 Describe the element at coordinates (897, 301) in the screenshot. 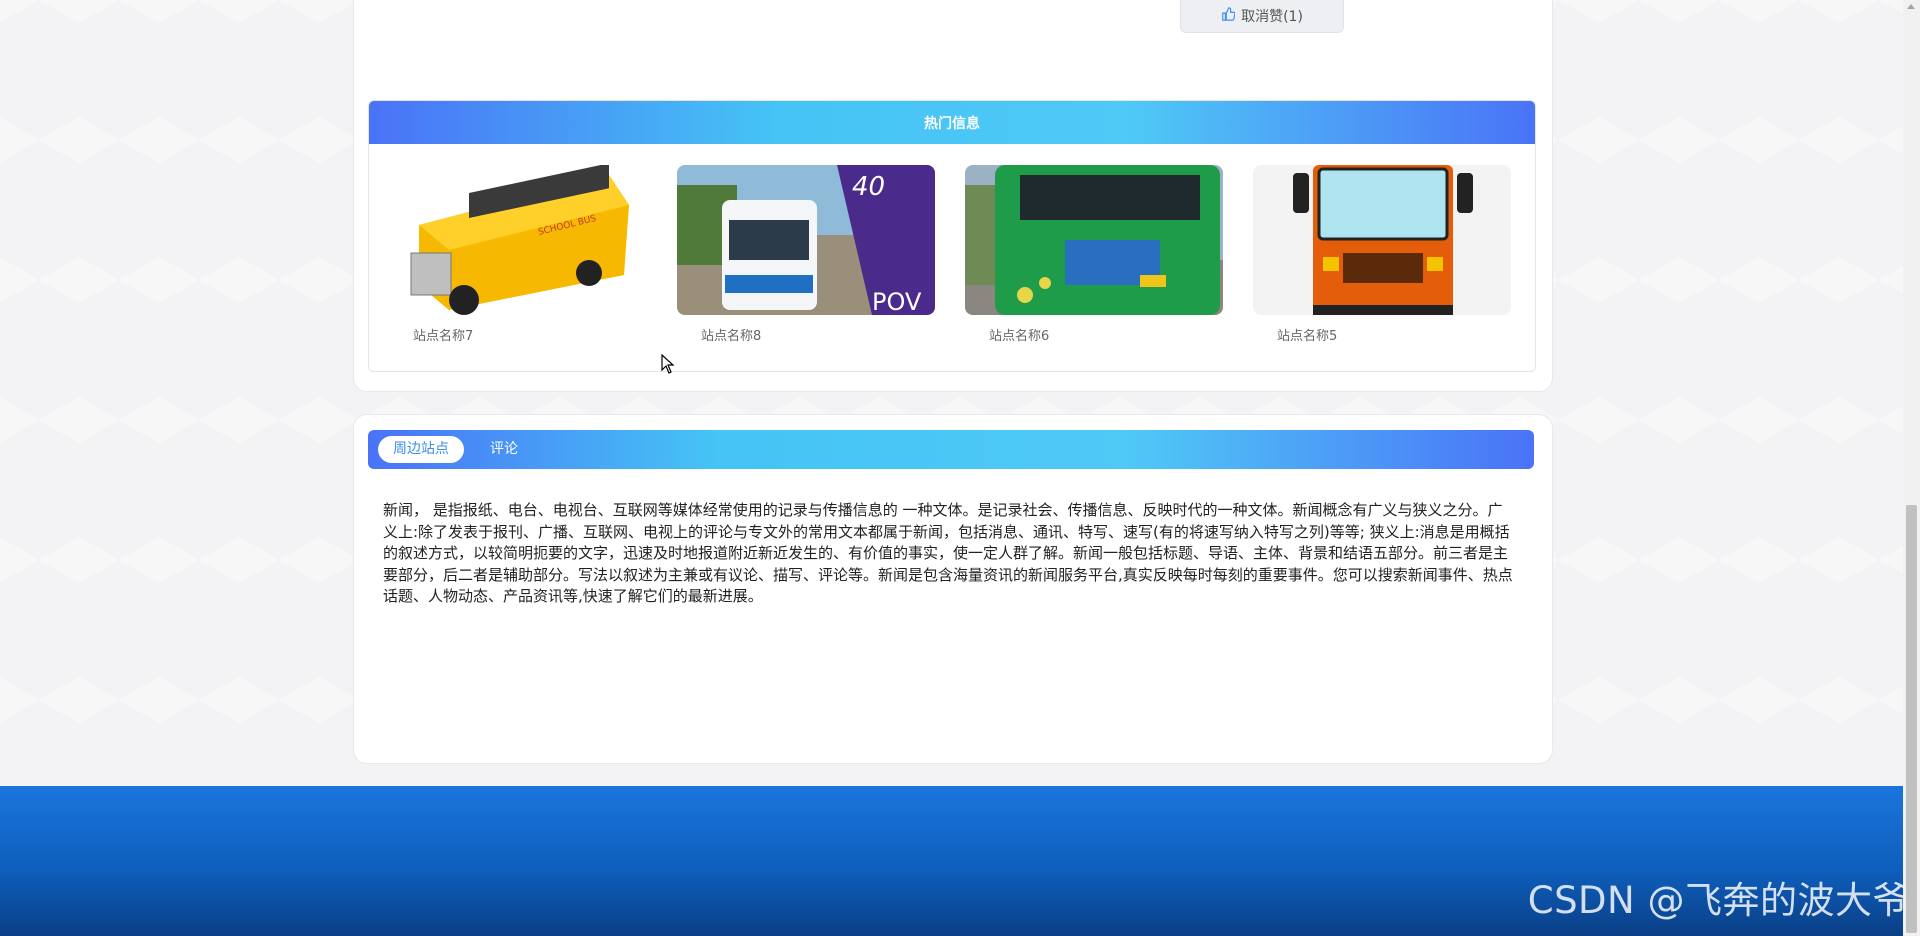

I see `svg-text: POV` at that location.